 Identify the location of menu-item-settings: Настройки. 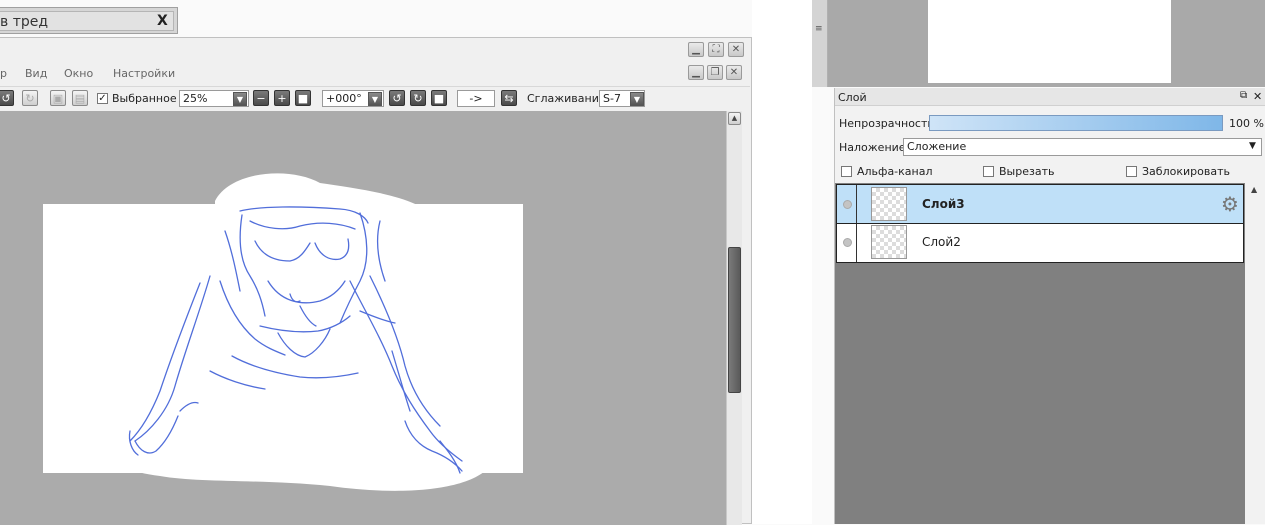
(144, 73).